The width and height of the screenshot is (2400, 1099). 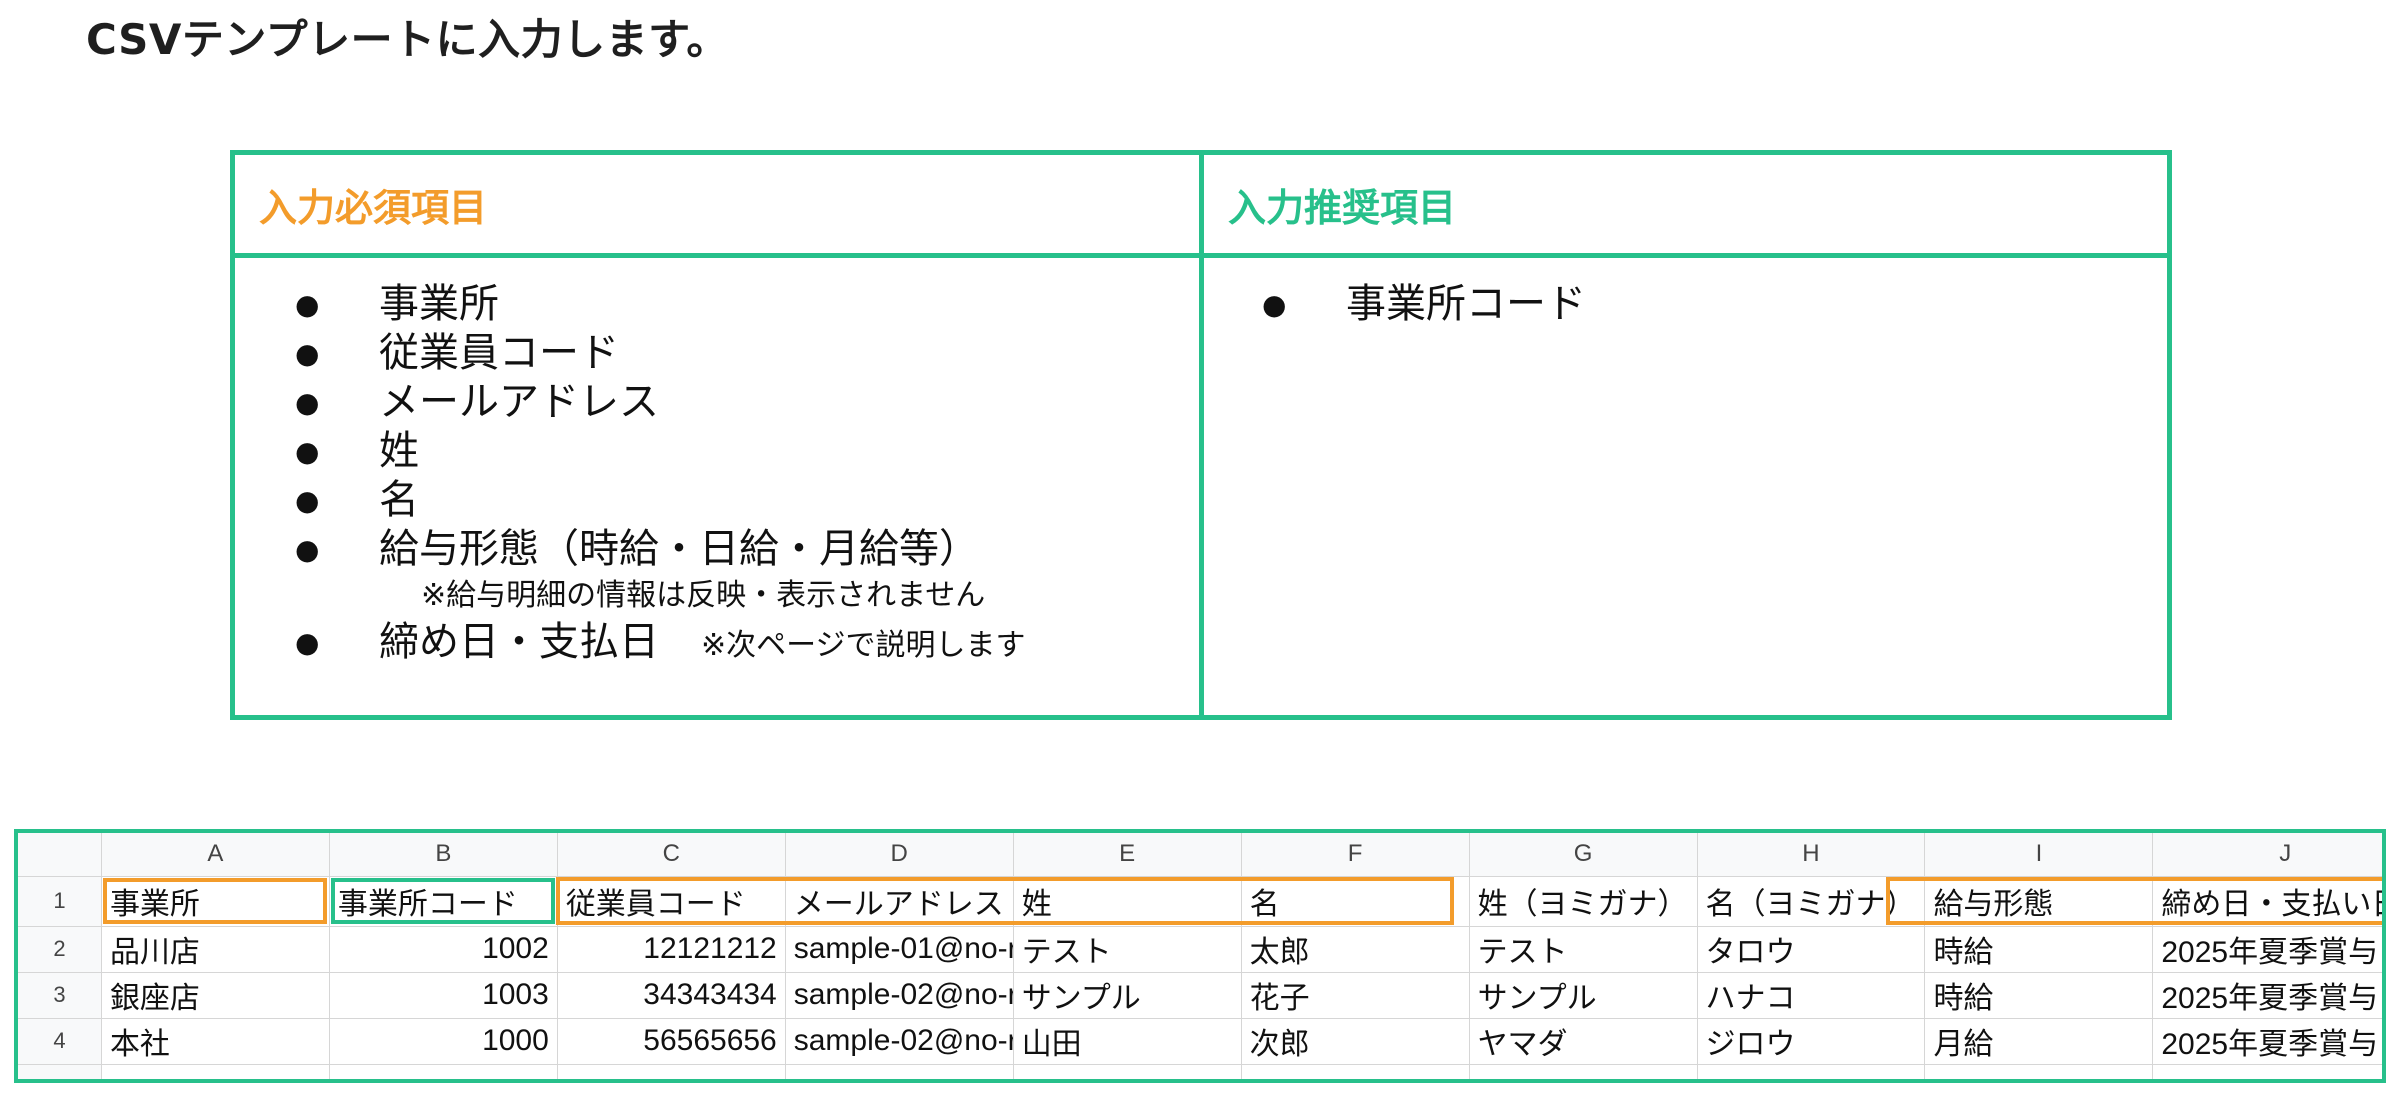 I want to click on list-item: 事業所, so click(x=717, y=304).